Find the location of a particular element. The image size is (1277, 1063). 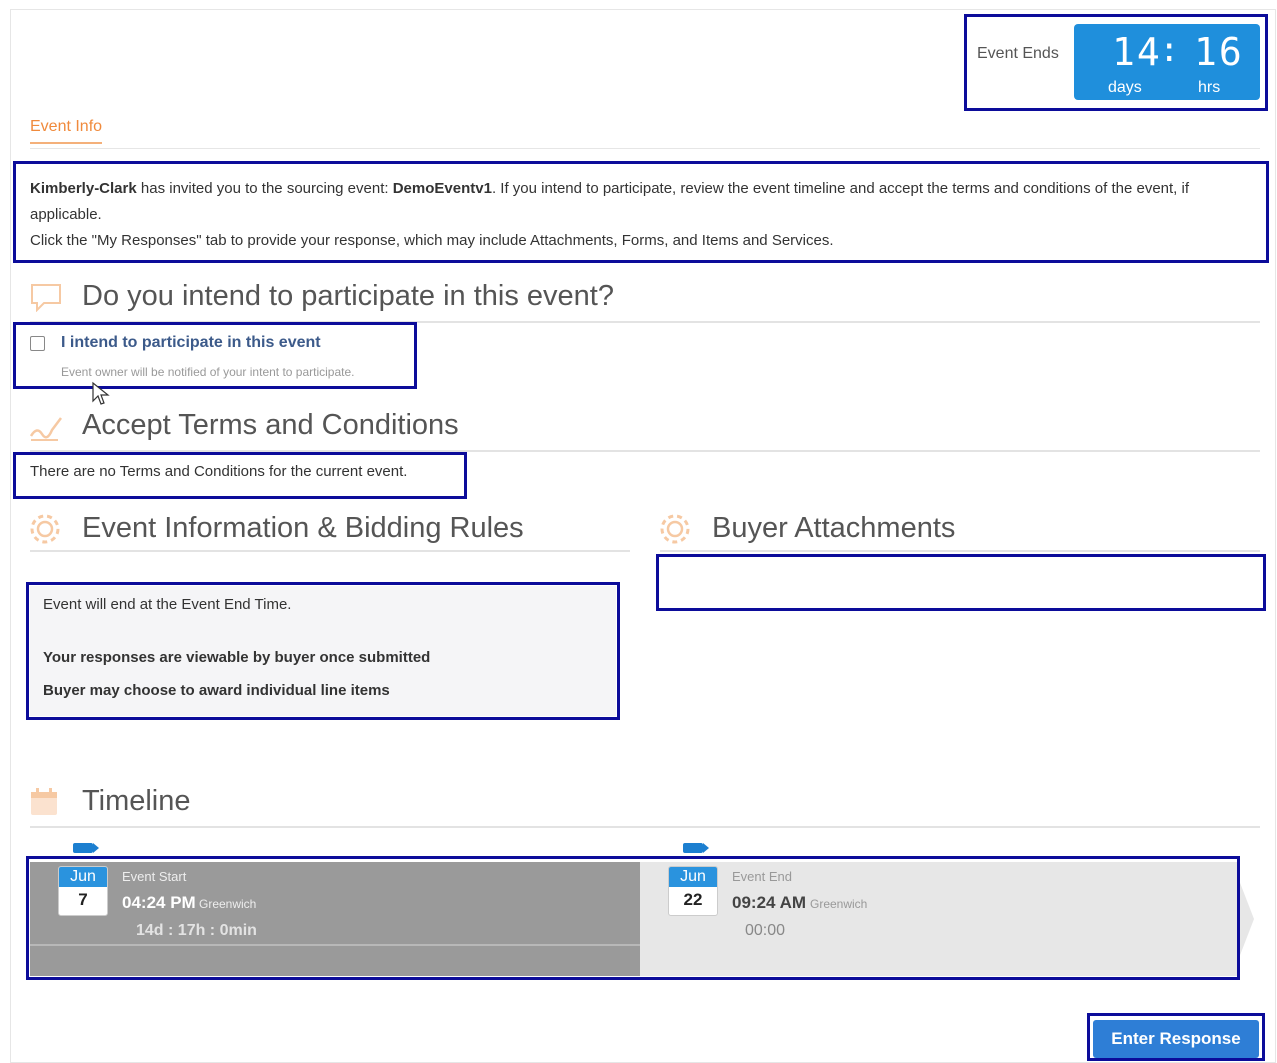

signature-icon is located at coordinates (45, 429).